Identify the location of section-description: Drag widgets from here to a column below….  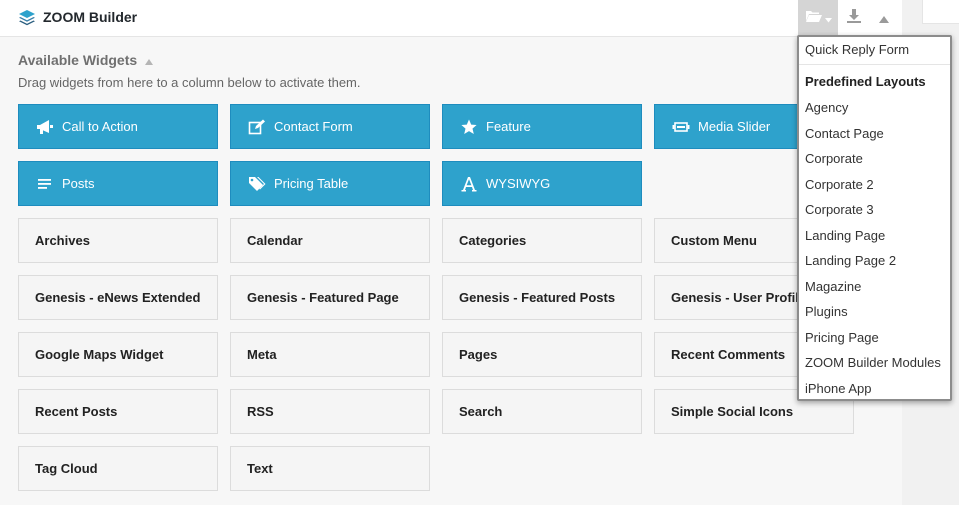
(189, 82).